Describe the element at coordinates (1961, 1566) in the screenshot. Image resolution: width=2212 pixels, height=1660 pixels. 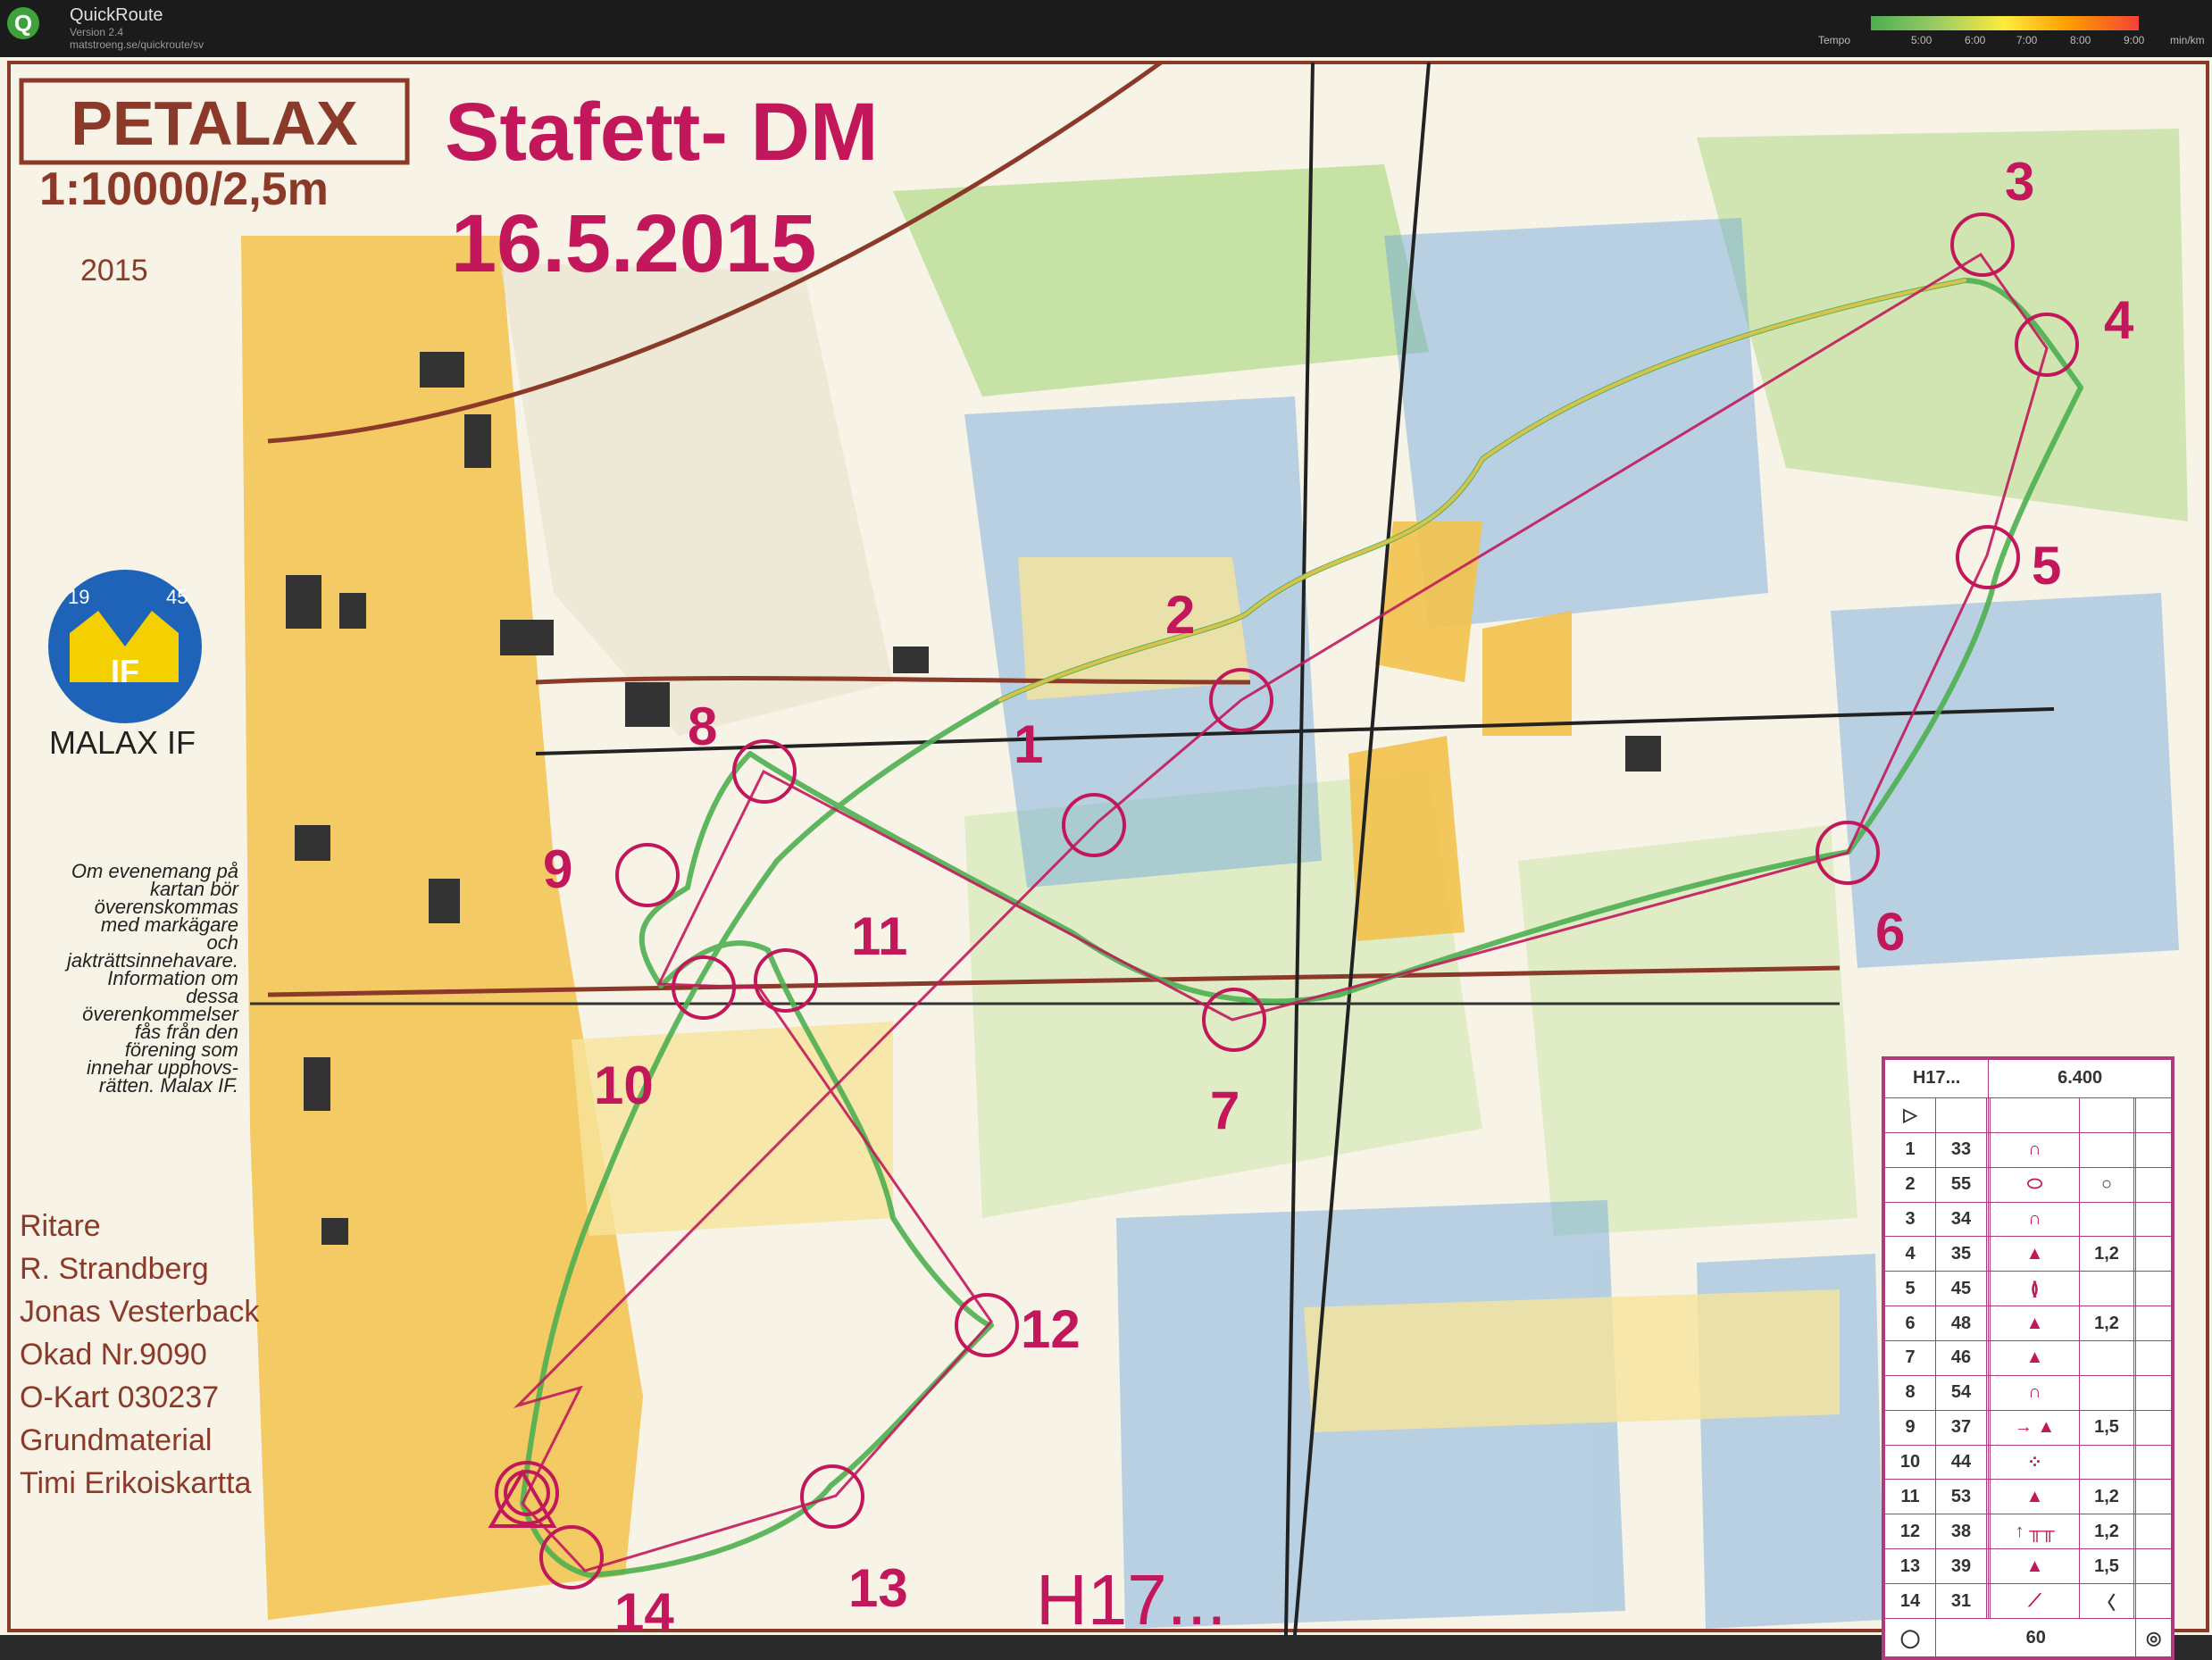
I see `desc-control-code: 39` at that location.